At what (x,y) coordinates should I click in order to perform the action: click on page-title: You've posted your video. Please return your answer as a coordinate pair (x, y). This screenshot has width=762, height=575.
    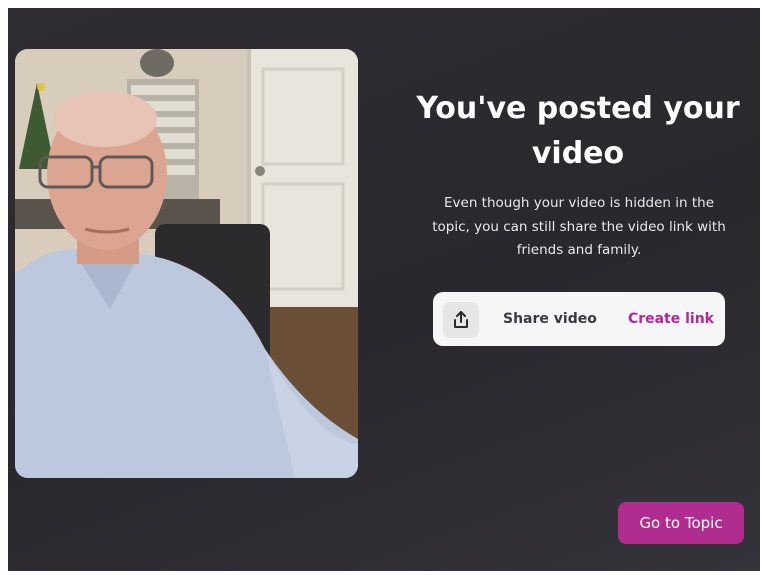
    Looking at the image, I should click on (578, 131).